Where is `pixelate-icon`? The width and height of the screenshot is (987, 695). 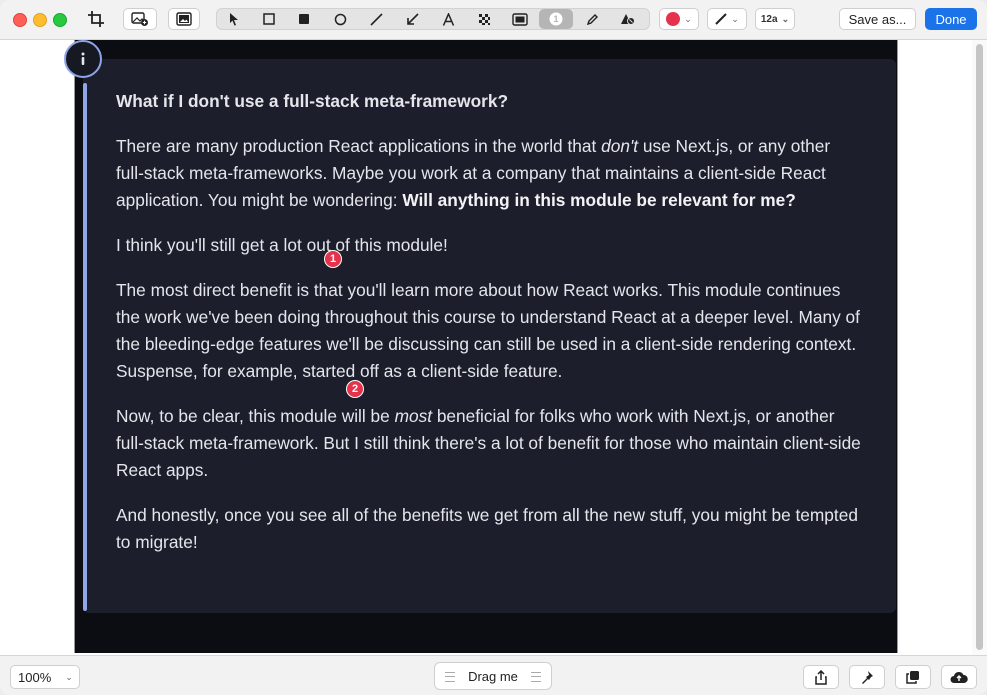
pixelate-icon is located at coordinates (484, 19).